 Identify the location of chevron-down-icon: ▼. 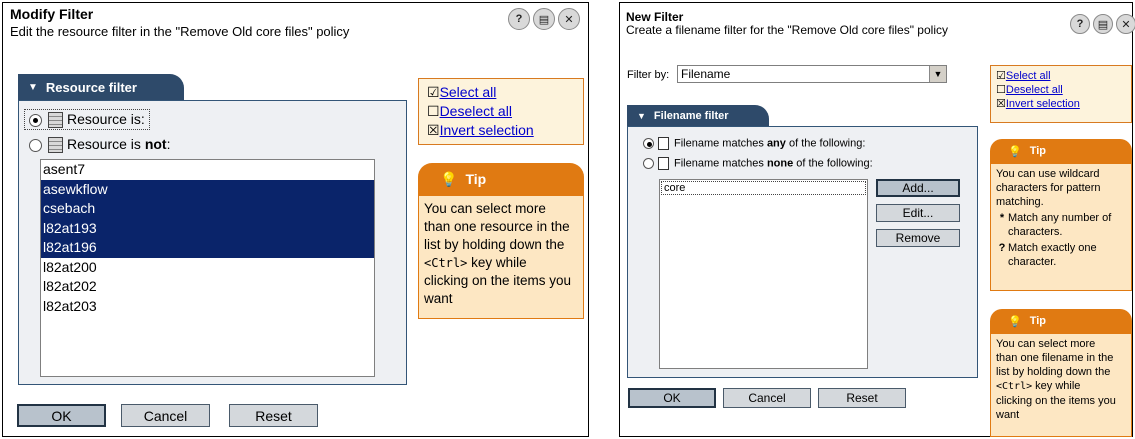
(937, 74).